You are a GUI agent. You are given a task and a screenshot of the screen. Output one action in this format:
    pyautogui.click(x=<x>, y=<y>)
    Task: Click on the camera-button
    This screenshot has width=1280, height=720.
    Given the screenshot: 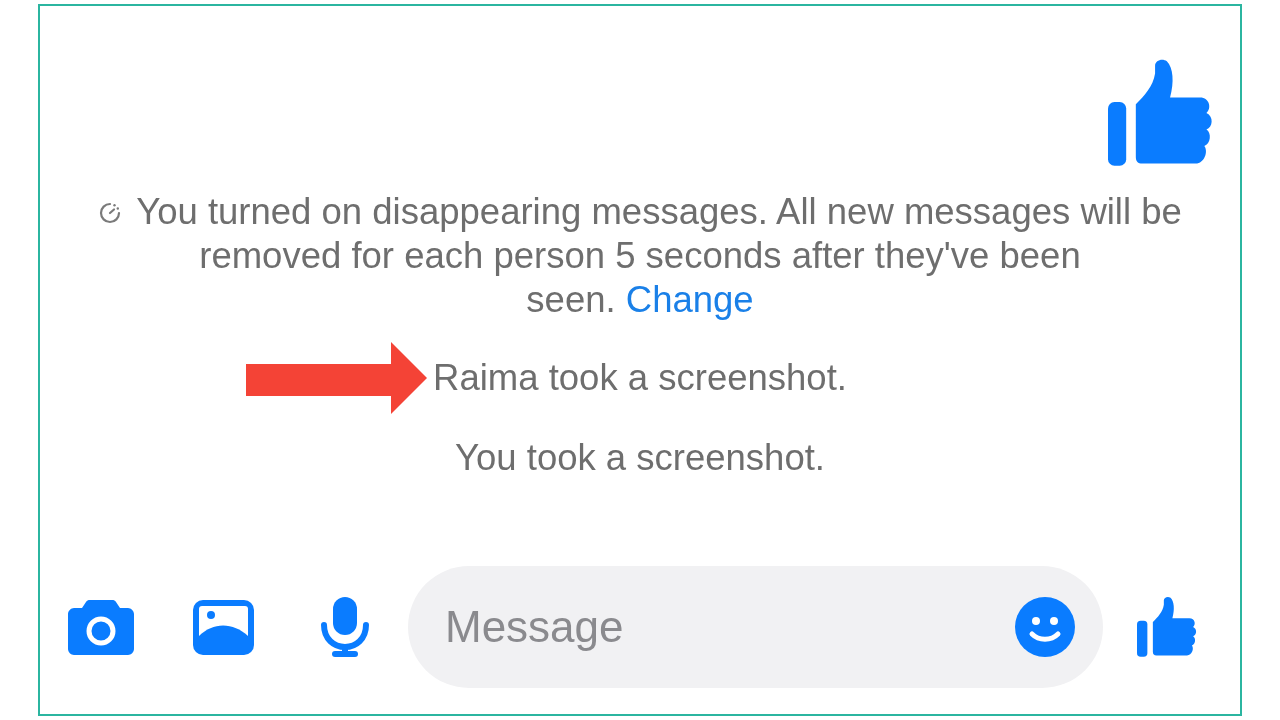 What is the action you would take?
    pyautogui.click(x=101, y=627)
    